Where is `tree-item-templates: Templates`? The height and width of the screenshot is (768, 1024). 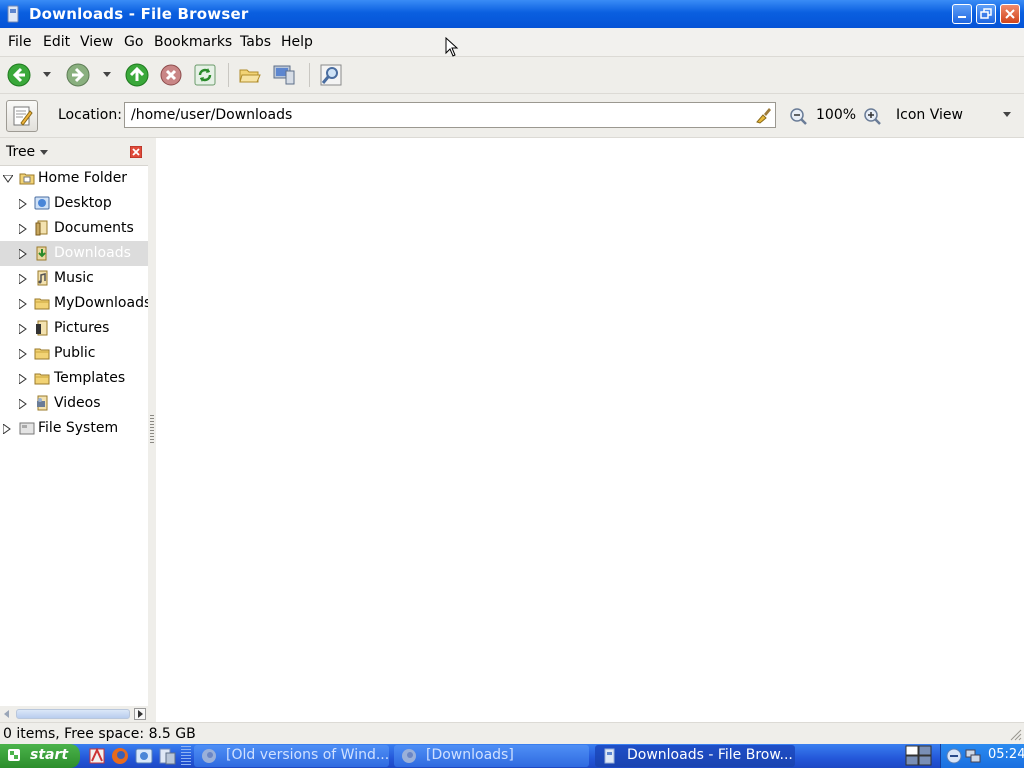 tree-item-templates: Templates is located at coordinates (74, 378).